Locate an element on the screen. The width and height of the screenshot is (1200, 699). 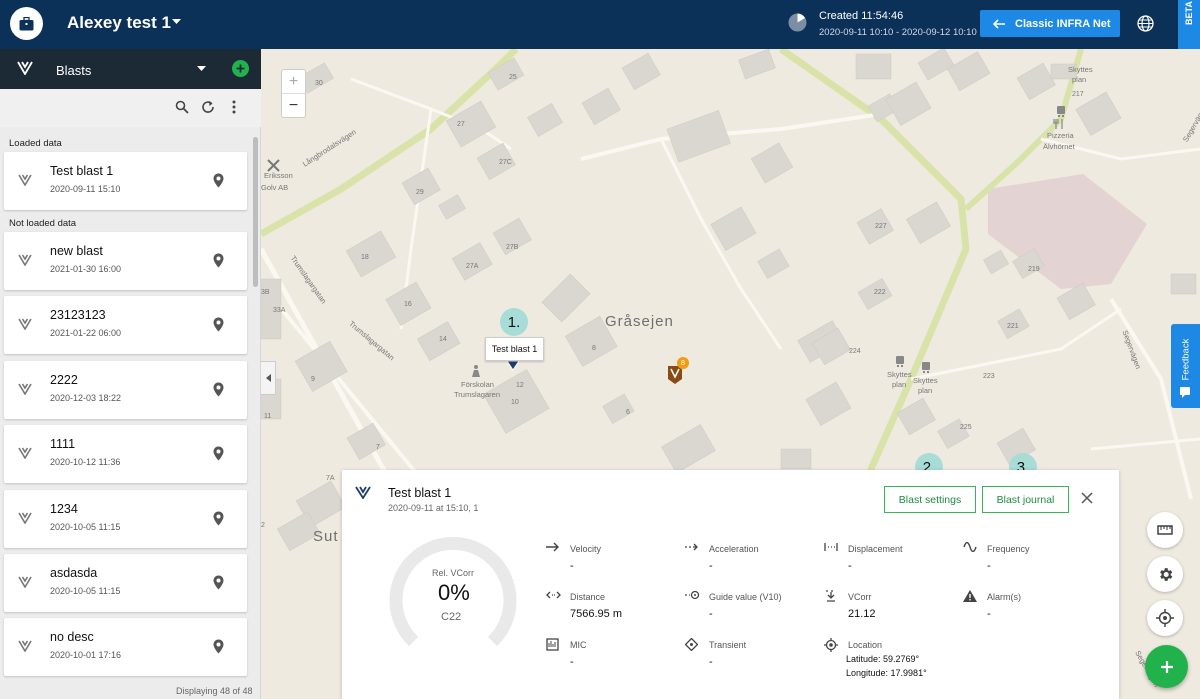
house-number: 27C is located at coordinates (505, 162).